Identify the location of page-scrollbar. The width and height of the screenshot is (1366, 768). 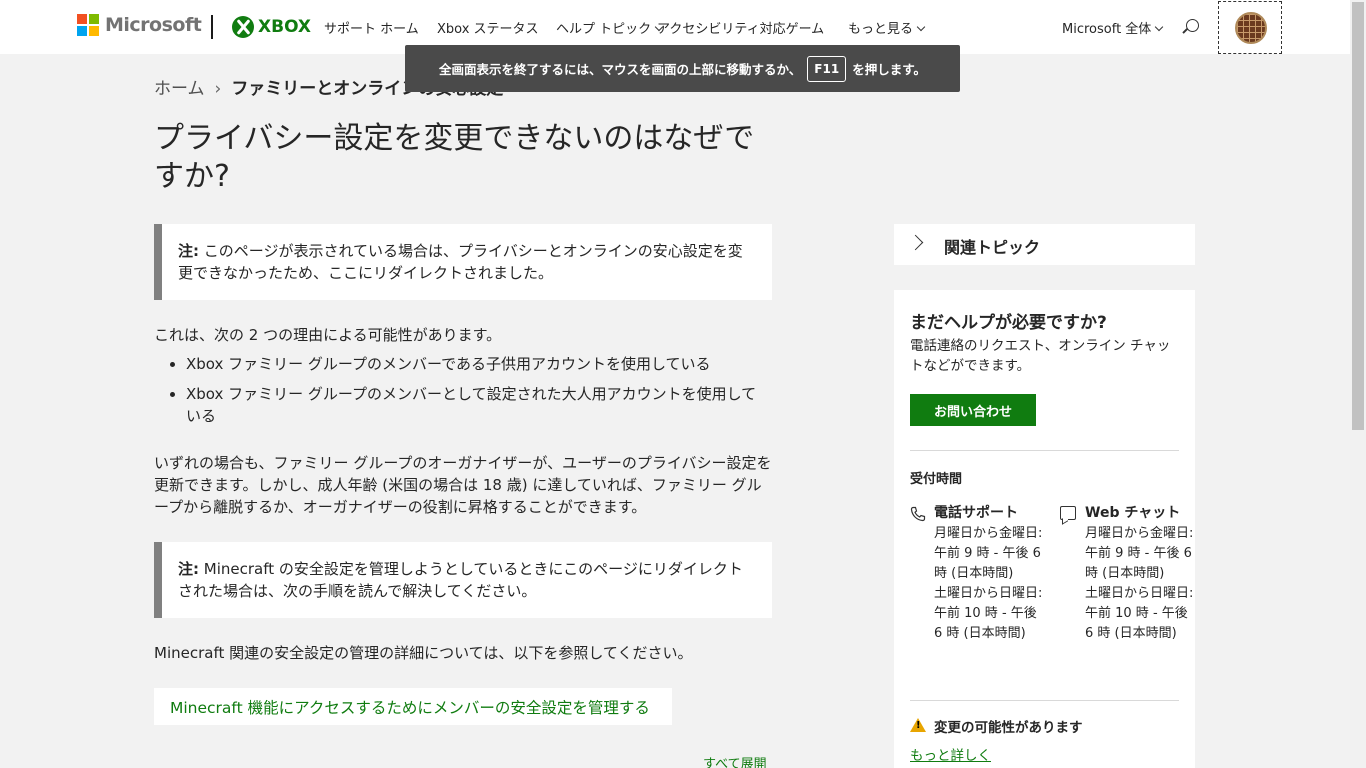
(1358, 384).